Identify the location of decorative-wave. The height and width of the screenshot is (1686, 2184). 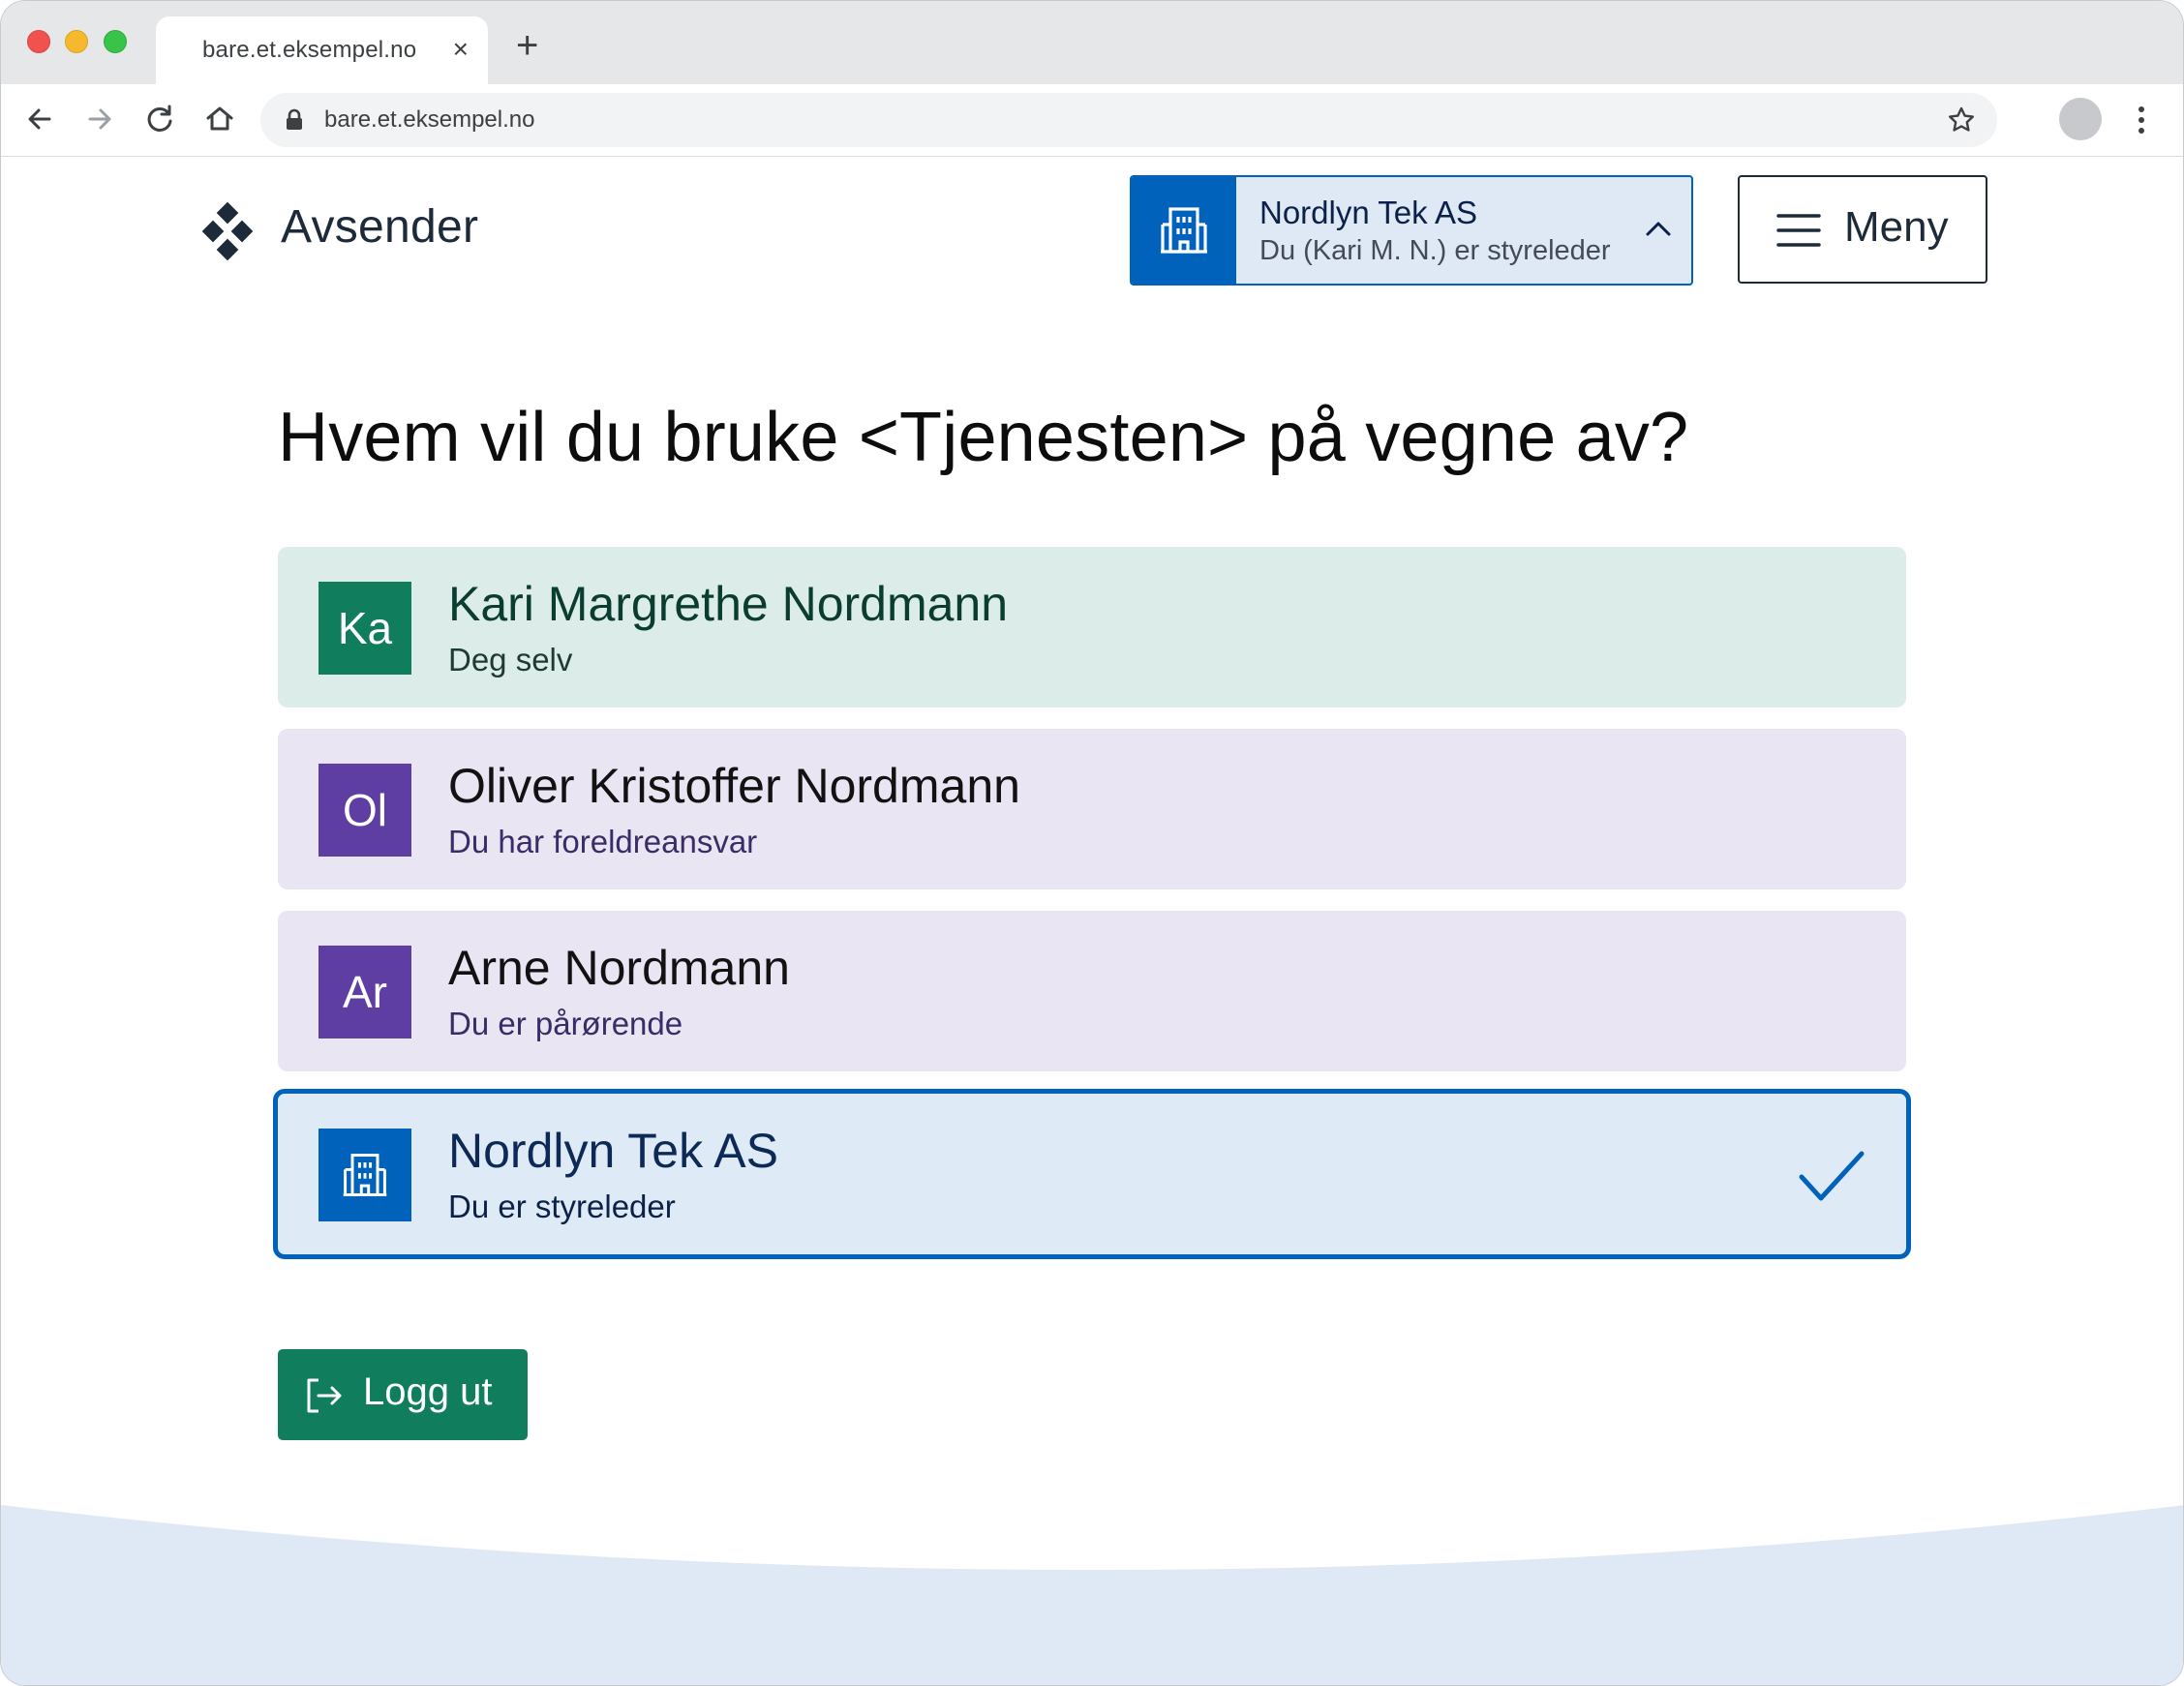
(1092, 1595).